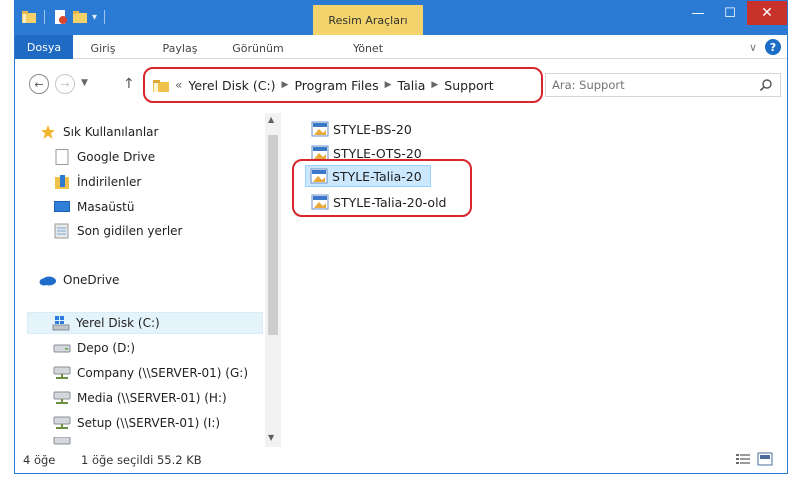 The image size is (802, 482). Describe the element at coordinates (118, 323) in the screenshot. I see `nav-label: Yerel Disk (C:)` at that location.